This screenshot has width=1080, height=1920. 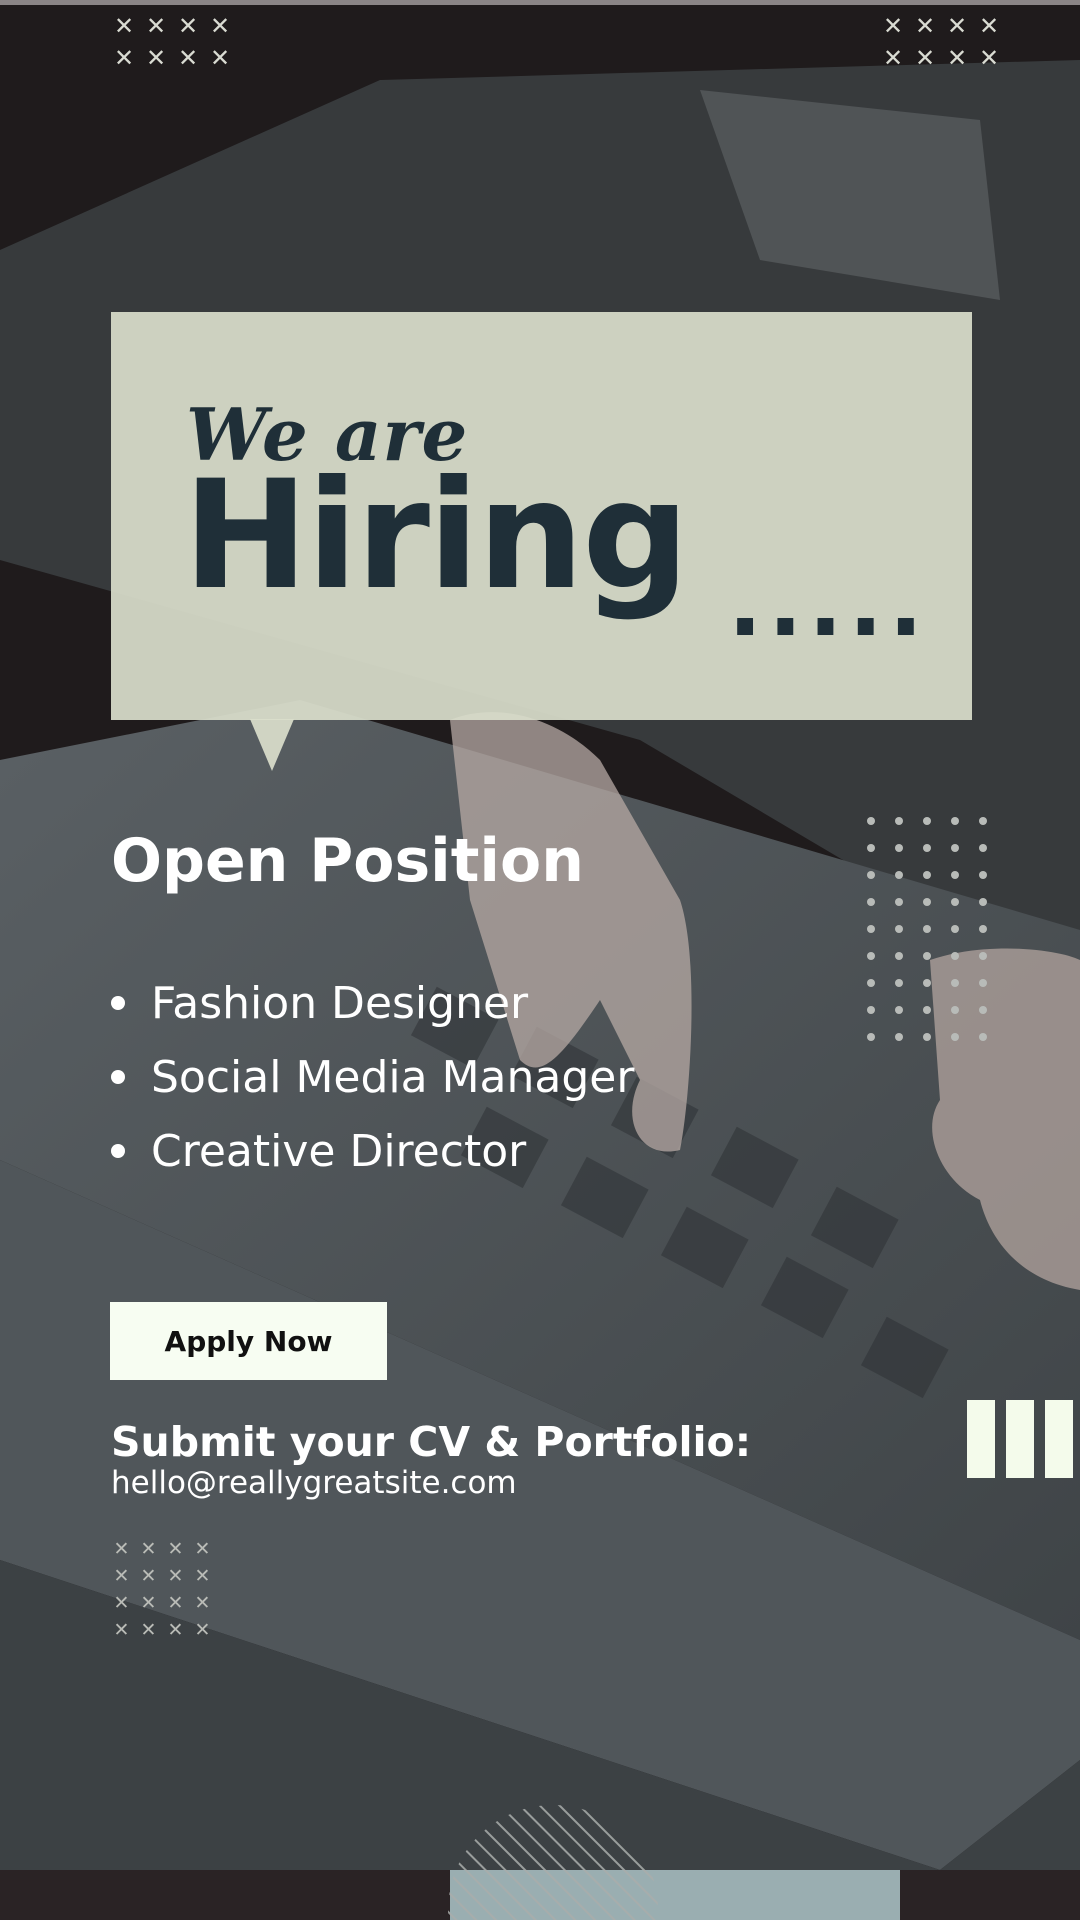 What do you see at coordinates (248, 1341) in the screenshot?
I see `apply-now-button: Apply Now` at bounding box center [248, 1341].